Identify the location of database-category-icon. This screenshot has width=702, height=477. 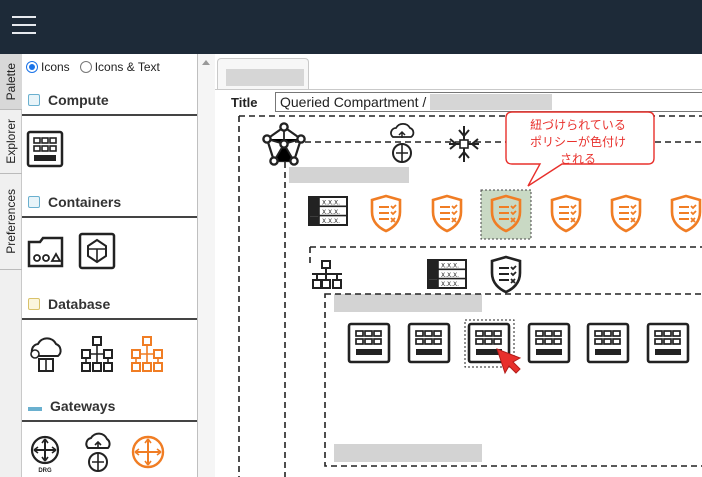
(34, 304).